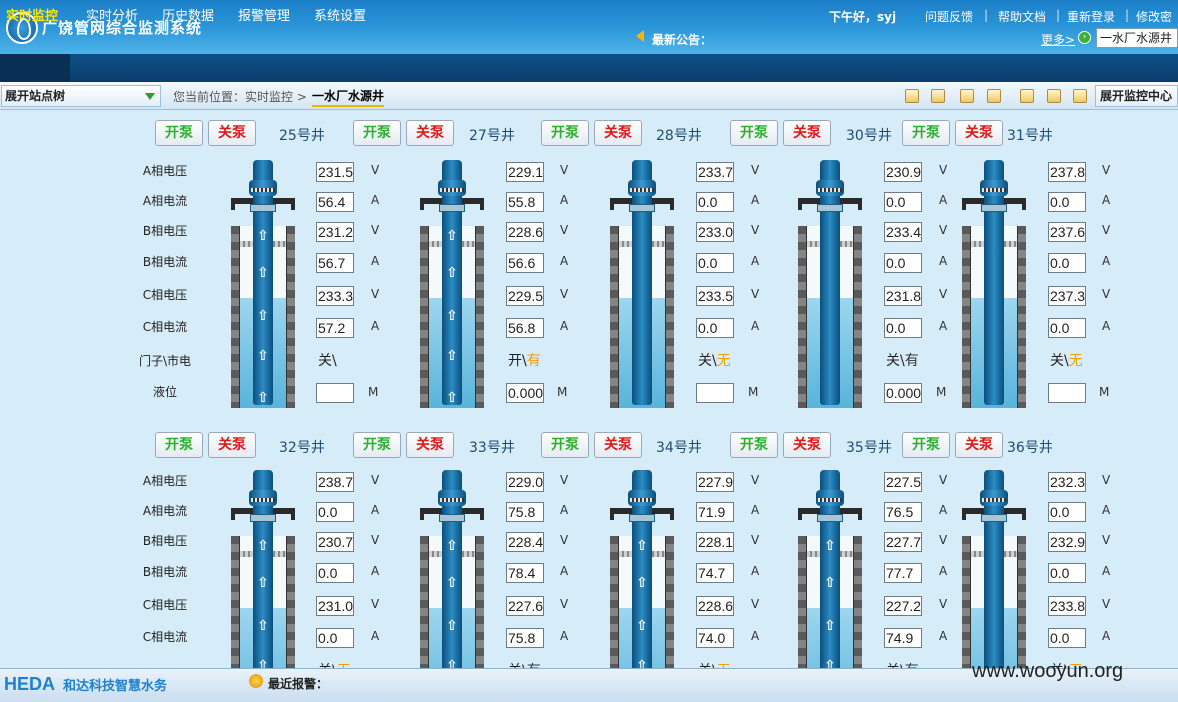 Image resolution: width=1178 pixels, height=702 pixels. Describe the element at coordinates (302, 136) in the screenshot. I see `well-name: 25号井` at that location.